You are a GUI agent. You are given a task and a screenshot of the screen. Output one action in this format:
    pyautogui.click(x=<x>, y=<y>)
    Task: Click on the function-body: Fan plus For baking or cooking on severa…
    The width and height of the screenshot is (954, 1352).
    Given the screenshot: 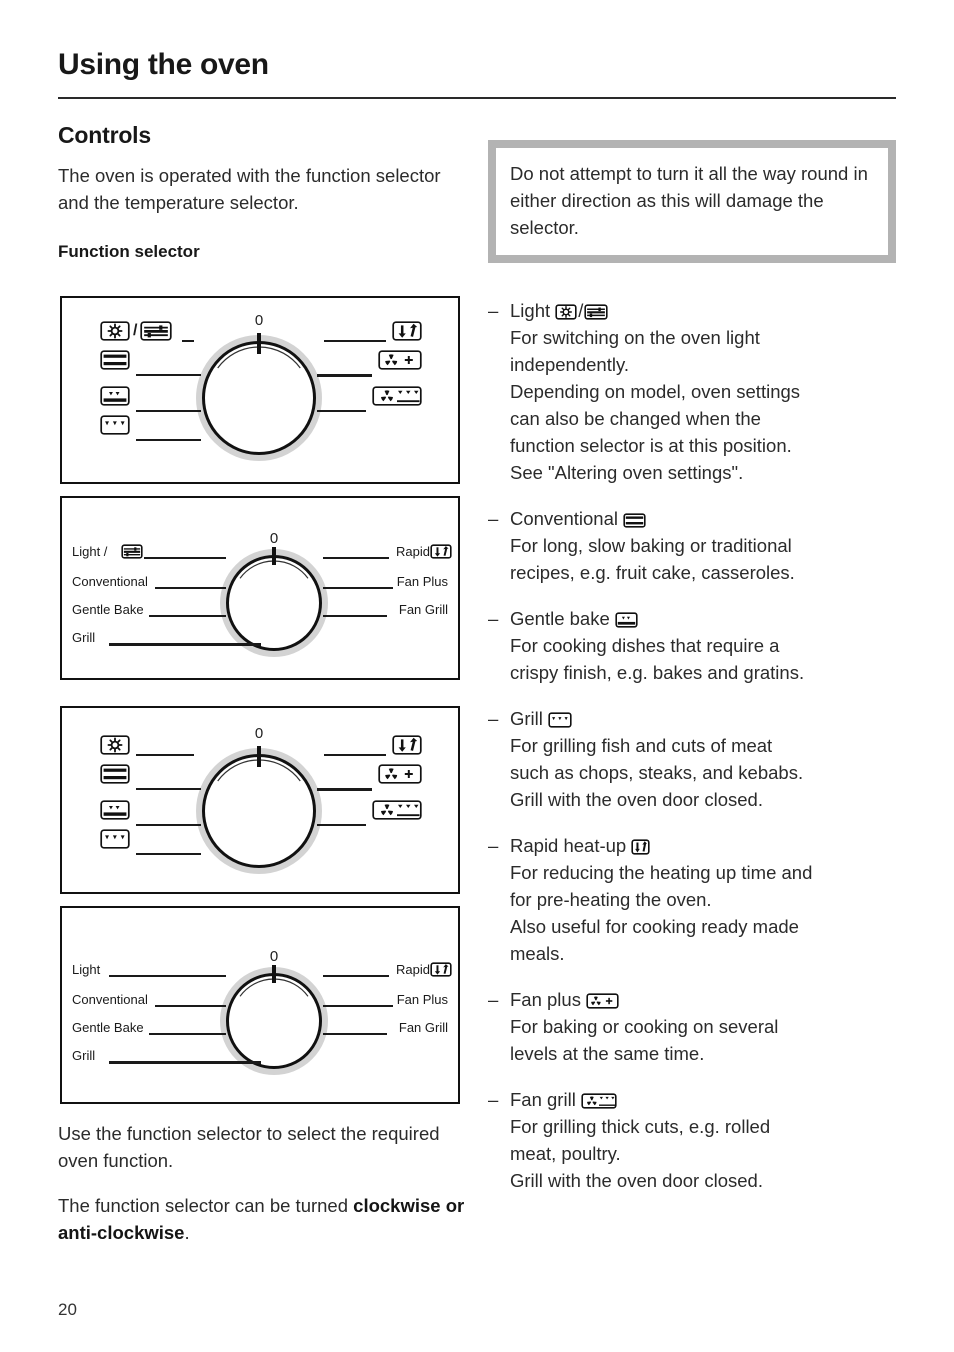 What is the action you would take?
    pyautogui.click(x=709, y=1026)
    